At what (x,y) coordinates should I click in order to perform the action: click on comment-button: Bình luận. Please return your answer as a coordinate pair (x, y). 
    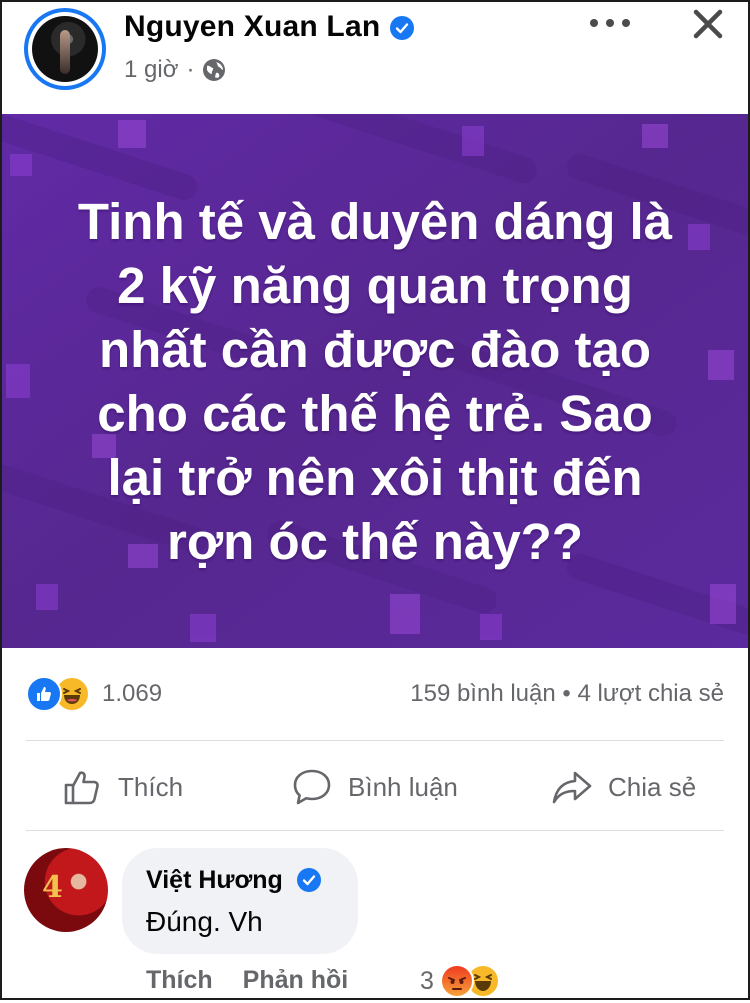
    Looking at the image, I should click on (374, 787).